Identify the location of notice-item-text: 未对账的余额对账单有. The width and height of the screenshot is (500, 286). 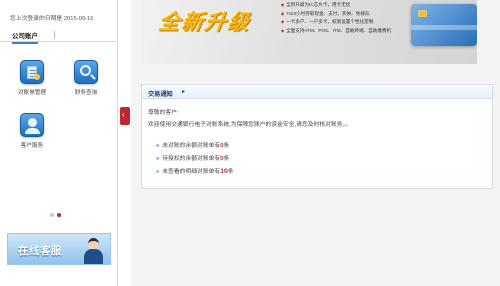
(191, 146).